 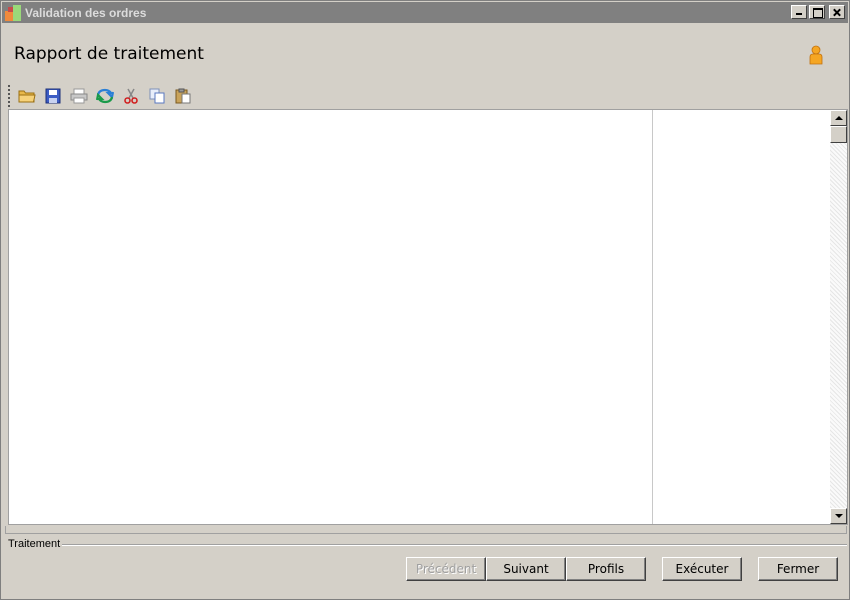 I want to click on pane-divider, so click(x=652, y=317).